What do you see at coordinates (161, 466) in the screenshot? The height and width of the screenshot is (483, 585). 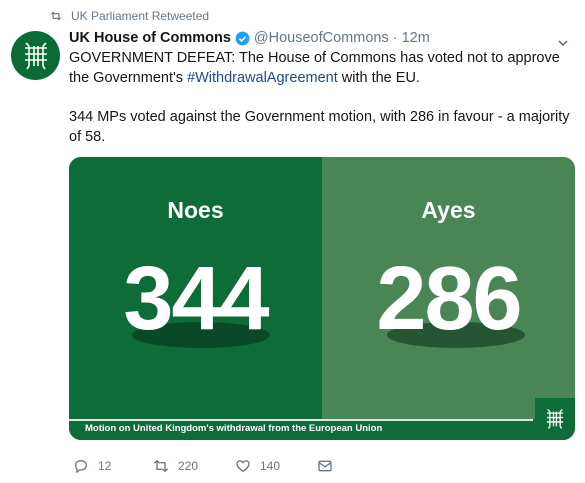 I see `retweet-action-icon` at bounding box center [161, 466].